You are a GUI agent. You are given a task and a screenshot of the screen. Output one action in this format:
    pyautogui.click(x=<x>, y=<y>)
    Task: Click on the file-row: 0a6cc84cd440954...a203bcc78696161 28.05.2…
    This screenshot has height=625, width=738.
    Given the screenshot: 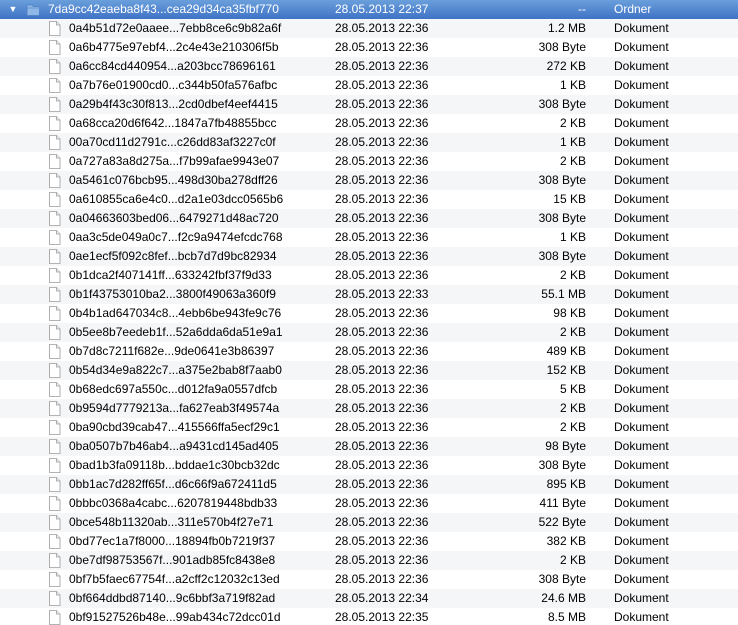 What is the action you would take?
    pyautogui.click(x=369, y=66)
    